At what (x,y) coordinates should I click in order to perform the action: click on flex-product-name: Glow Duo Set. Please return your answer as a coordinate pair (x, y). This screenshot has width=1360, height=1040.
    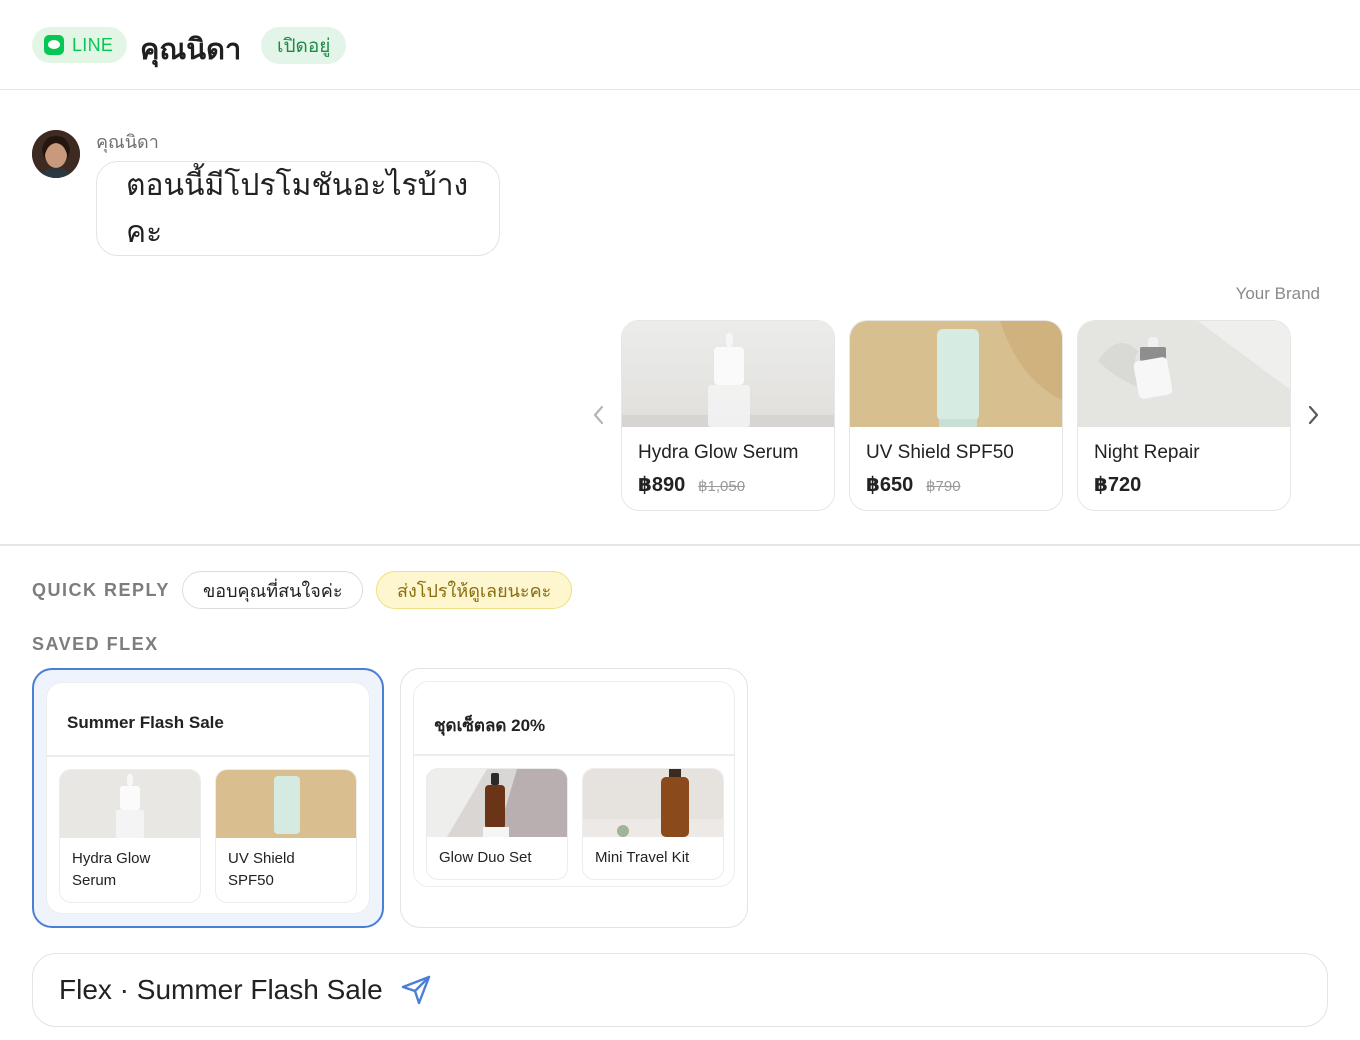
    Looking at the image, I should click on (485, 857).